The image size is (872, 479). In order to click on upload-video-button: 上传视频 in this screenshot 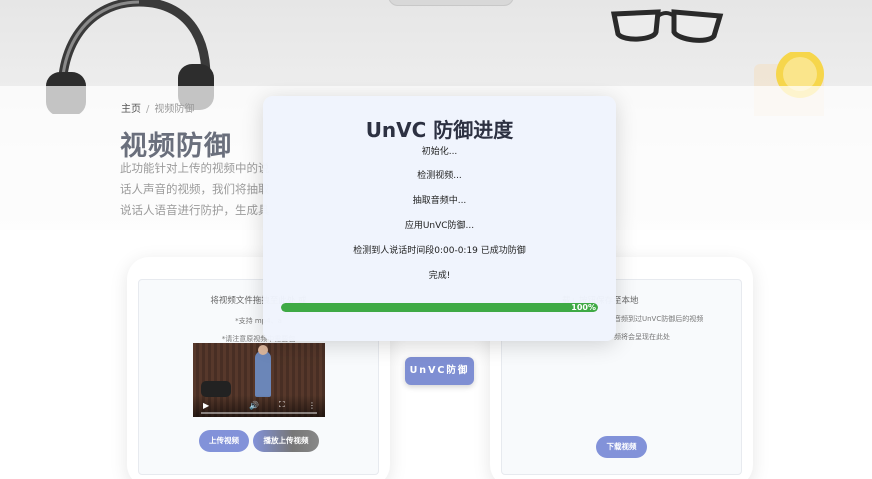, I will do `click(224, 441)`.